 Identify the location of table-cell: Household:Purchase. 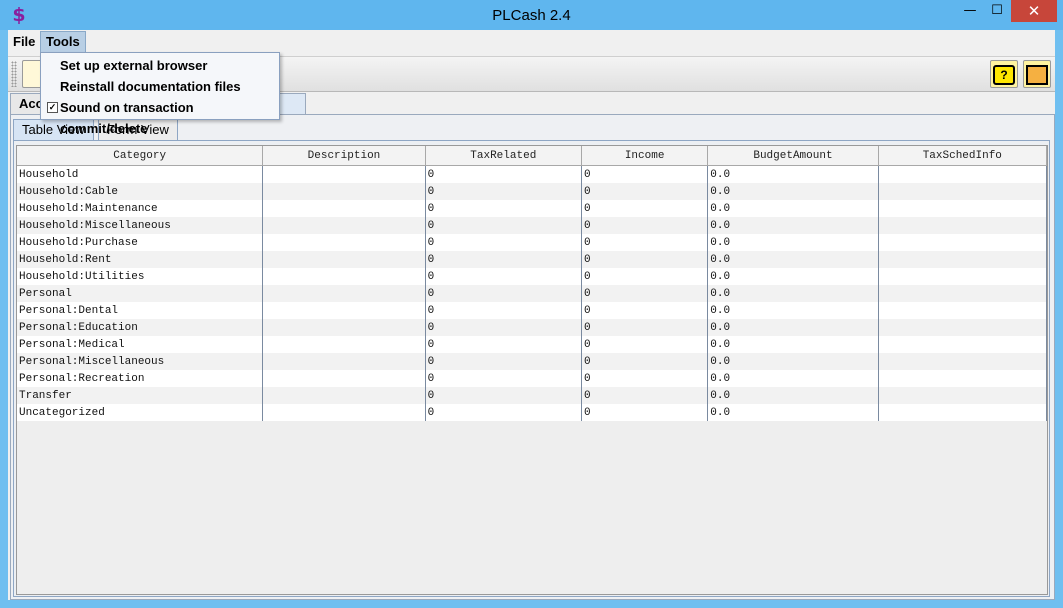
(140, 242).